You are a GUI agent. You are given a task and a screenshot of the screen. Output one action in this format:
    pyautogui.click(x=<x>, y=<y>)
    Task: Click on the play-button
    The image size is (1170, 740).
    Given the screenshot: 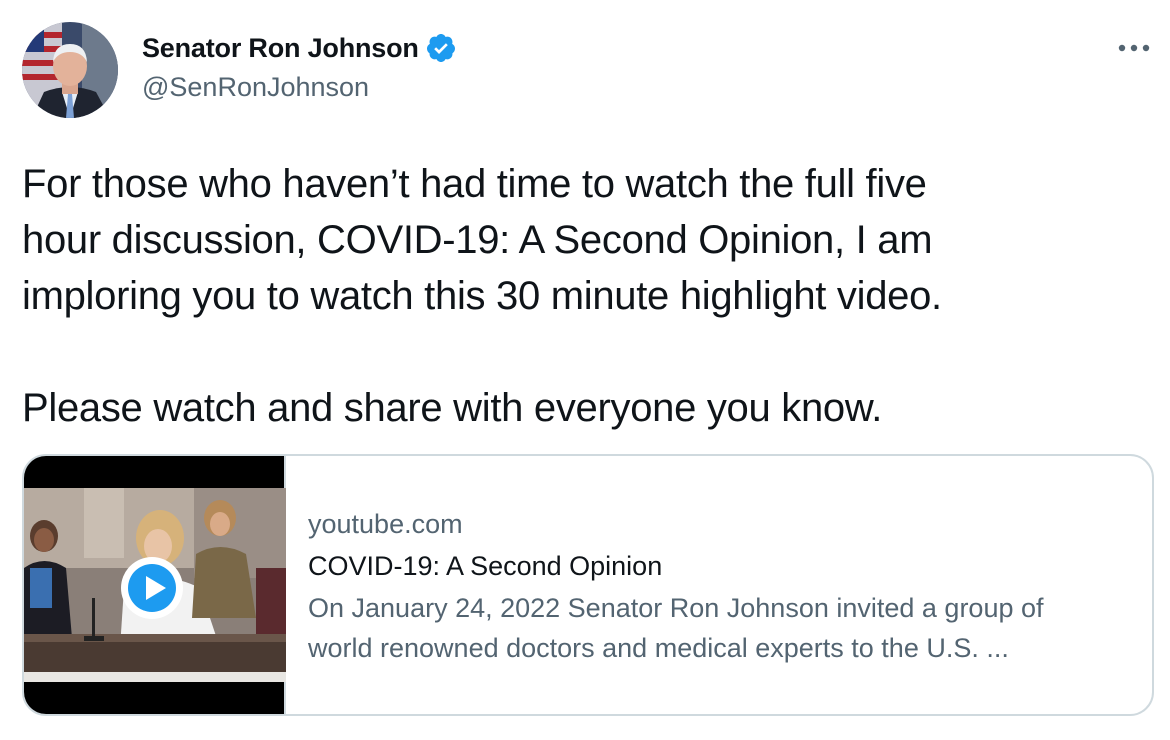 What is the action you would take?
    pyautogui.click(x=152, y=588)
    